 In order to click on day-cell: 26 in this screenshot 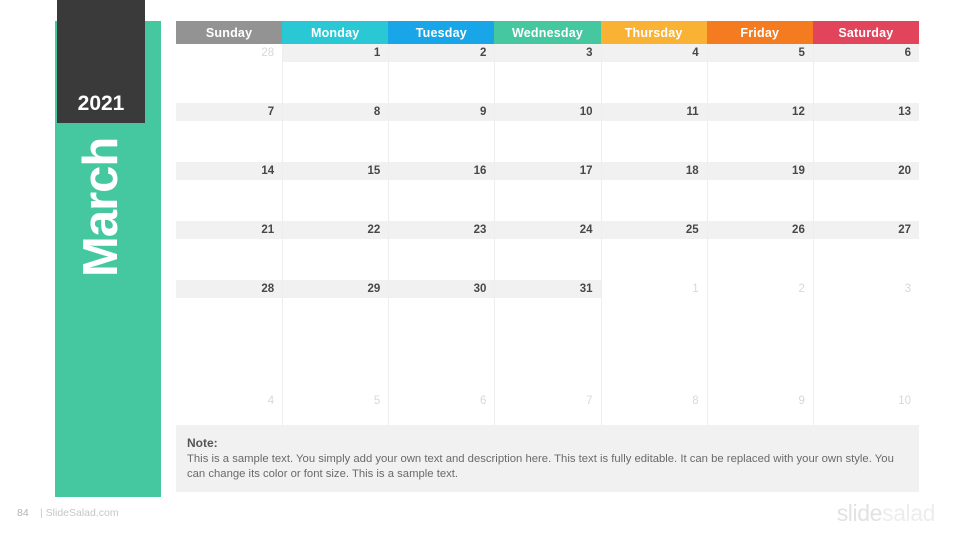, I will do `click(760, 250)`.